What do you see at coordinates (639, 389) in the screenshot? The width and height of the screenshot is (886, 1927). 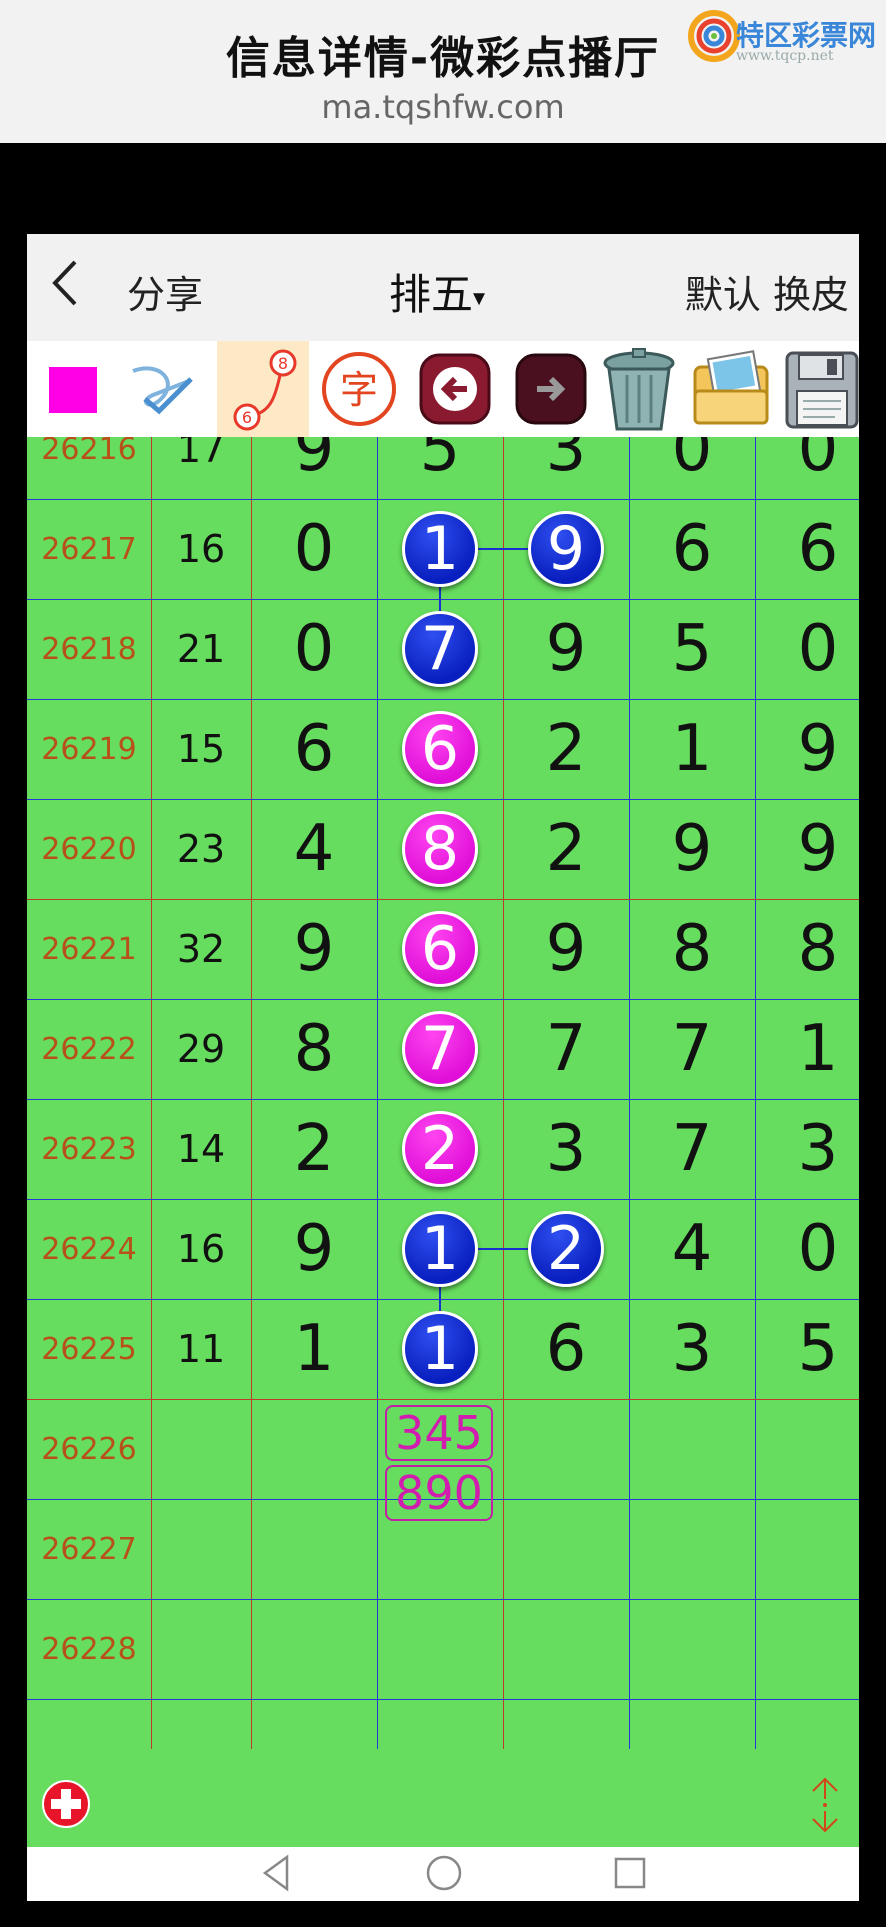 I see `clear-button` at bounding box center [639, 389].